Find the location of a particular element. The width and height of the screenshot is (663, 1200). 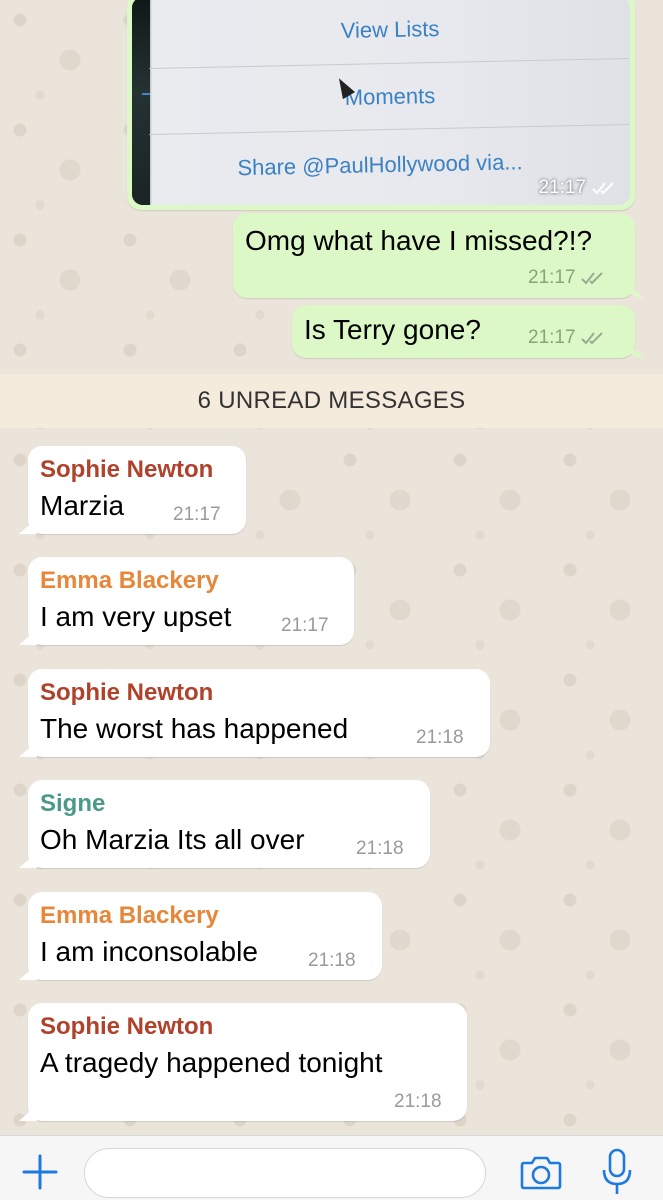

incoming-message: Emma Blackery I am very upset 21:17 is located at coordinates (191, 601).